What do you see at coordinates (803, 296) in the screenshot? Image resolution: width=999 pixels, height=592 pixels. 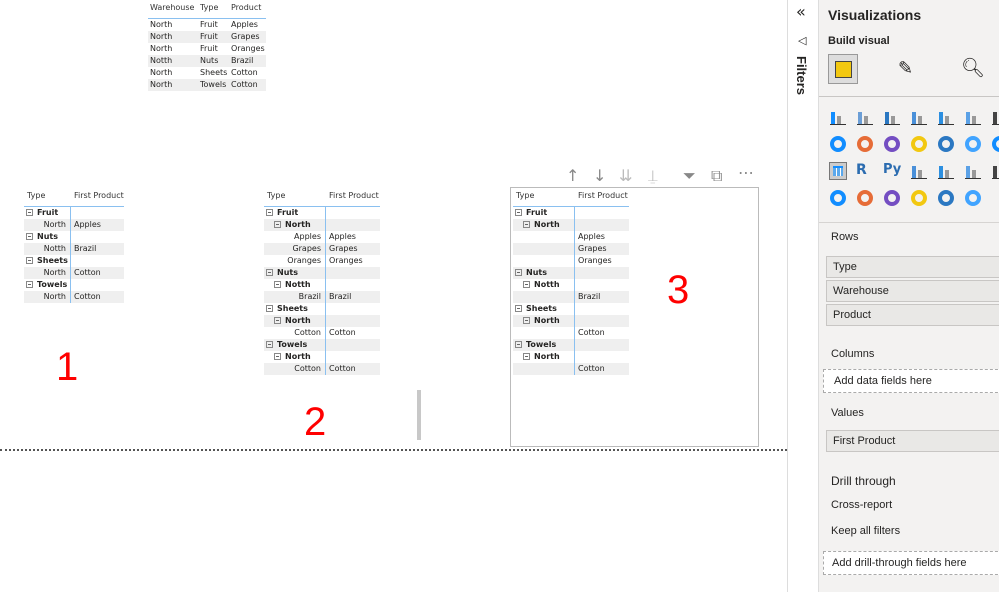 I see `filters-pane-collapsed: « ◁ Filters` at bounding box center [803, 296].